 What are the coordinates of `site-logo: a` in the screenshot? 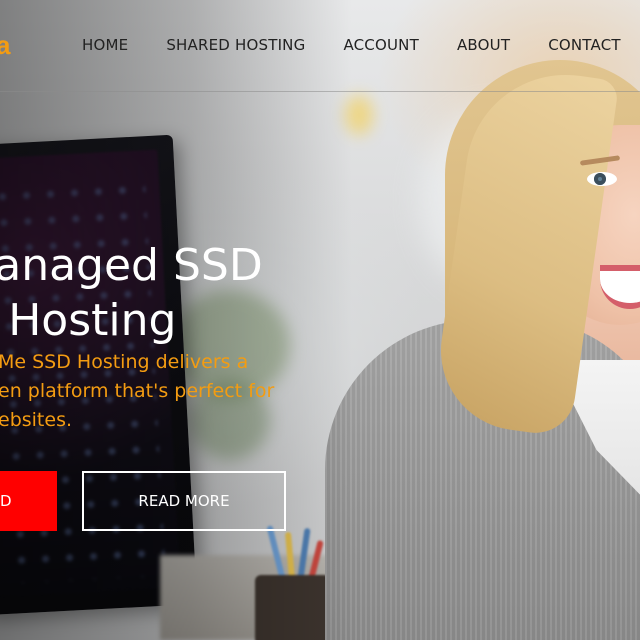 It's located at (5, 45).